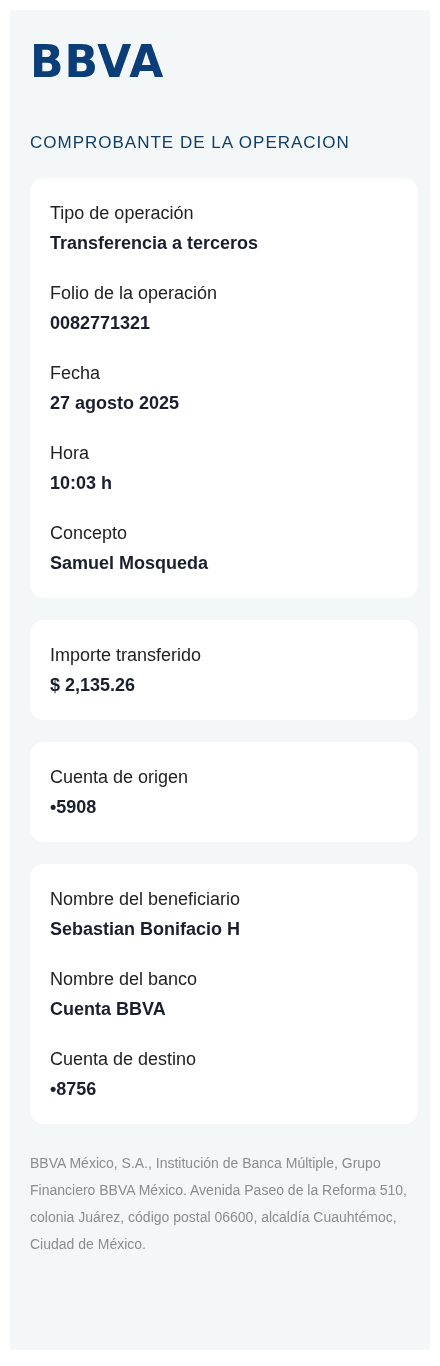  What do you see at coordinates (146, 929) in the screenshot?
I see `field-value: Sebastian Bonifacio H` at bounding box center [146, 929].